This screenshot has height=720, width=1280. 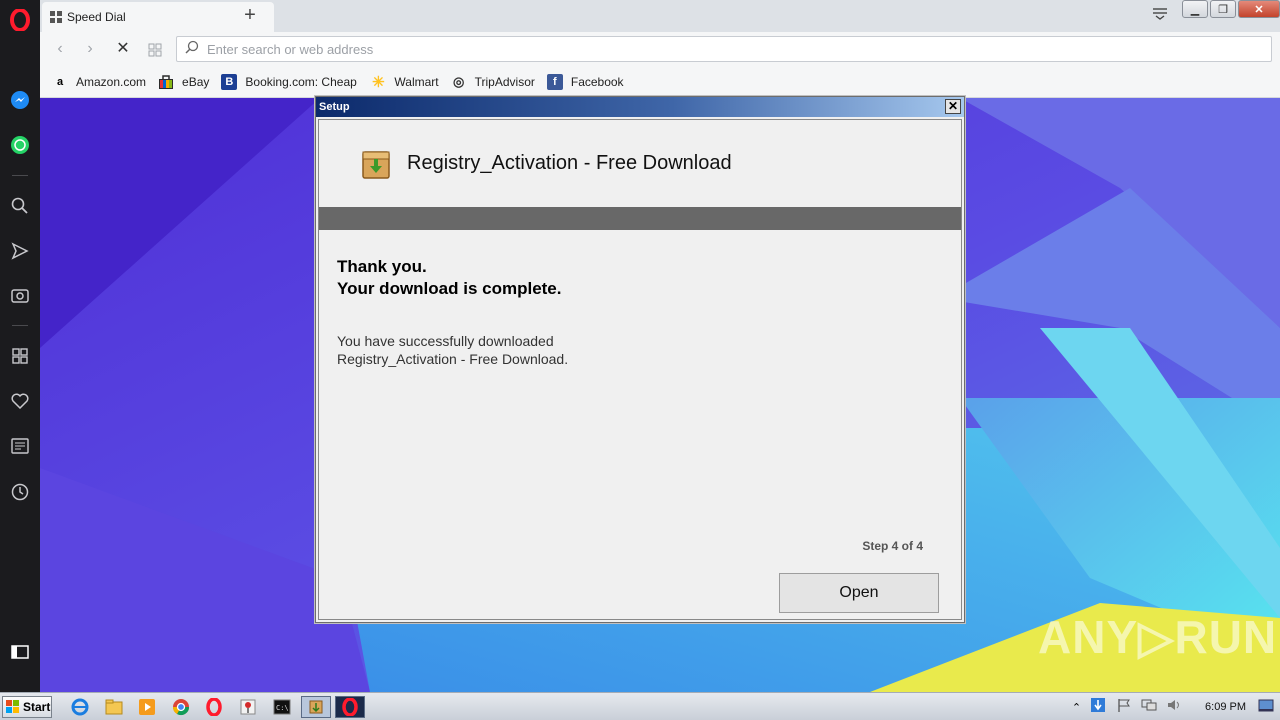 What do you see at coordinates (20, 401) in the screenshot?
I see `heart-icon` at bounding box center [20, 401].